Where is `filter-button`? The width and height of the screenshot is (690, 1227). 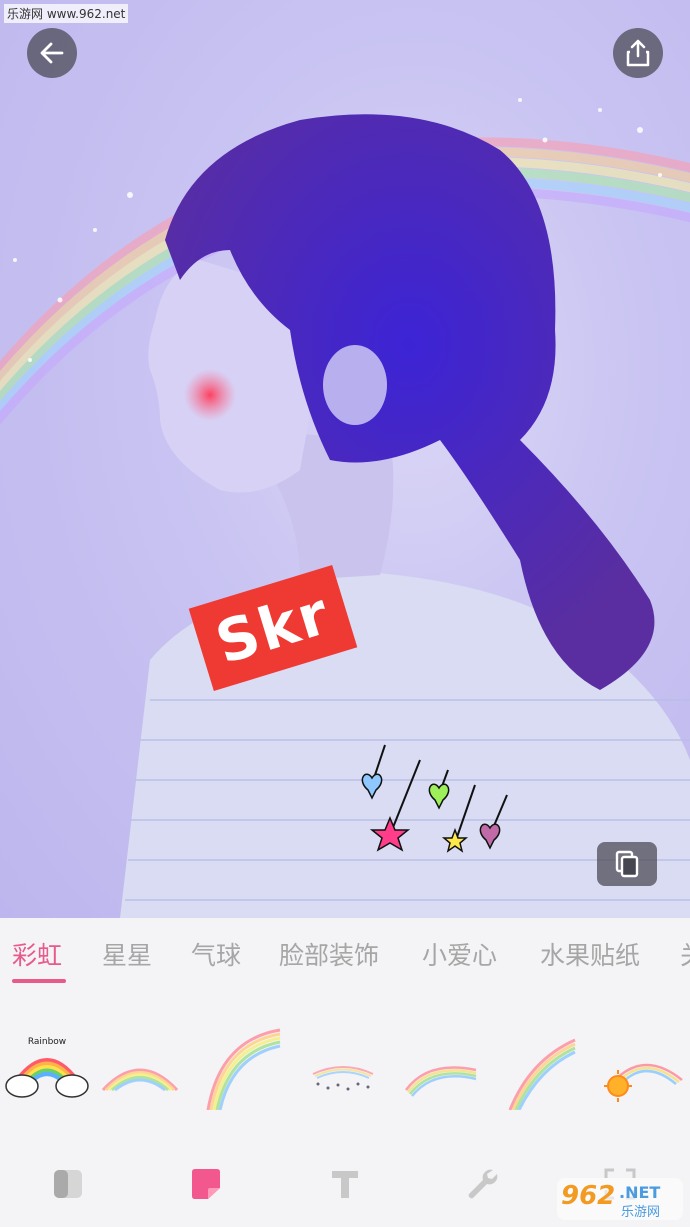 filter-button is located at coordinates (68, 1184).